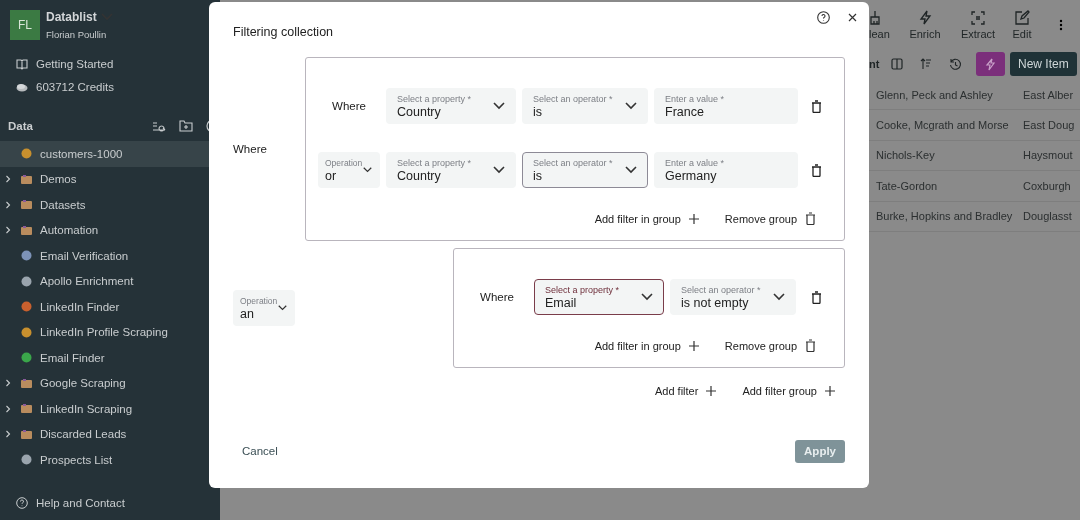  I want to click on dialog-title: Filtering collection, so click(284, 32).